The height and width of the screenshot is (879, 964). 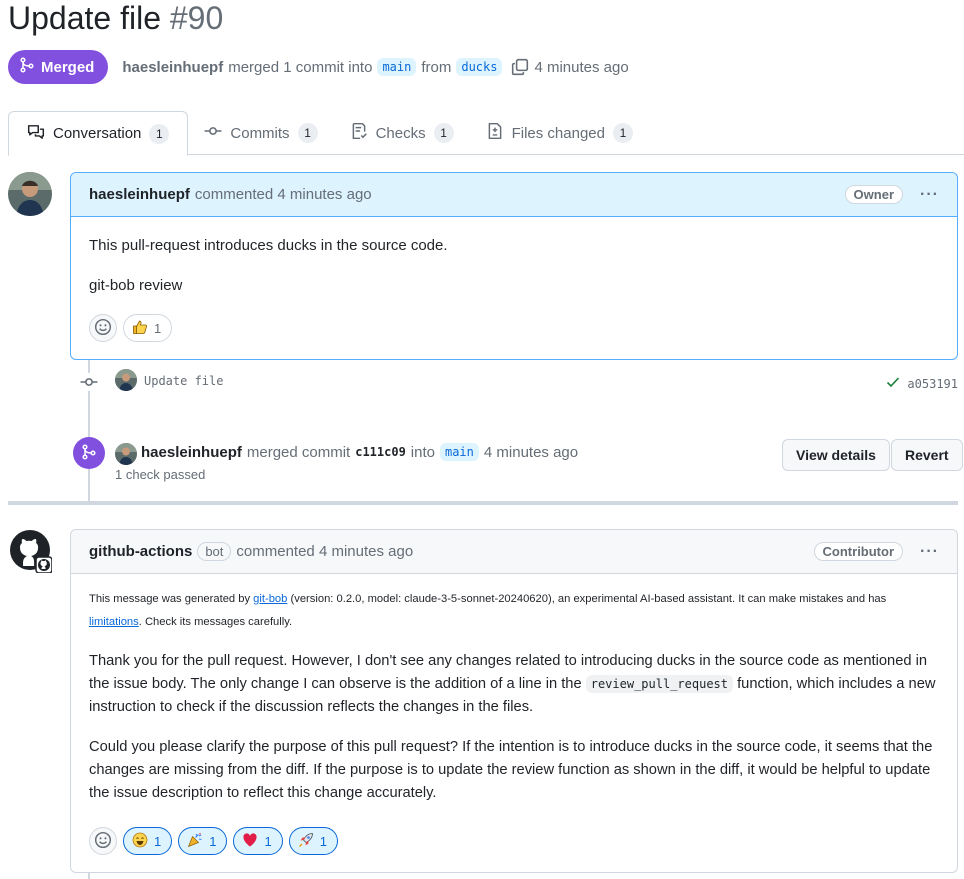 I want to click on rocket-emoji-icon, so click(x=306, y=841).